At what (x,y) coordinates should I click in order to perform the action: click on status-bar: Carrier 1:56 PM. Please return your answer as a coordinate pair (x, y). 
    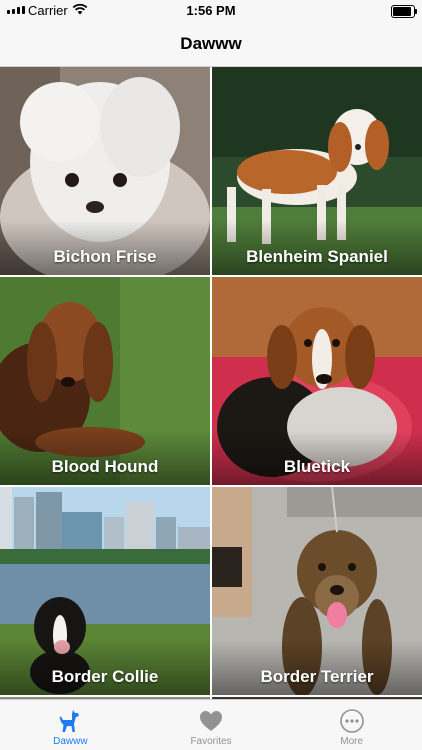
    Looking at the image, I should click on (211, 11).